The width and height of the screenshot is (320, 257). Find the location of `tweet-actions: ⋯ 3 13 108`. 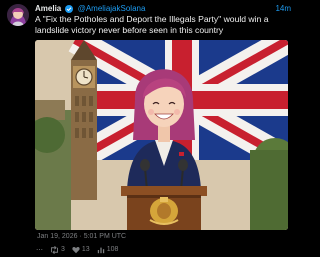

tweet-actions: ⋯ 3 13 108 is located at coordinates (80, 249).